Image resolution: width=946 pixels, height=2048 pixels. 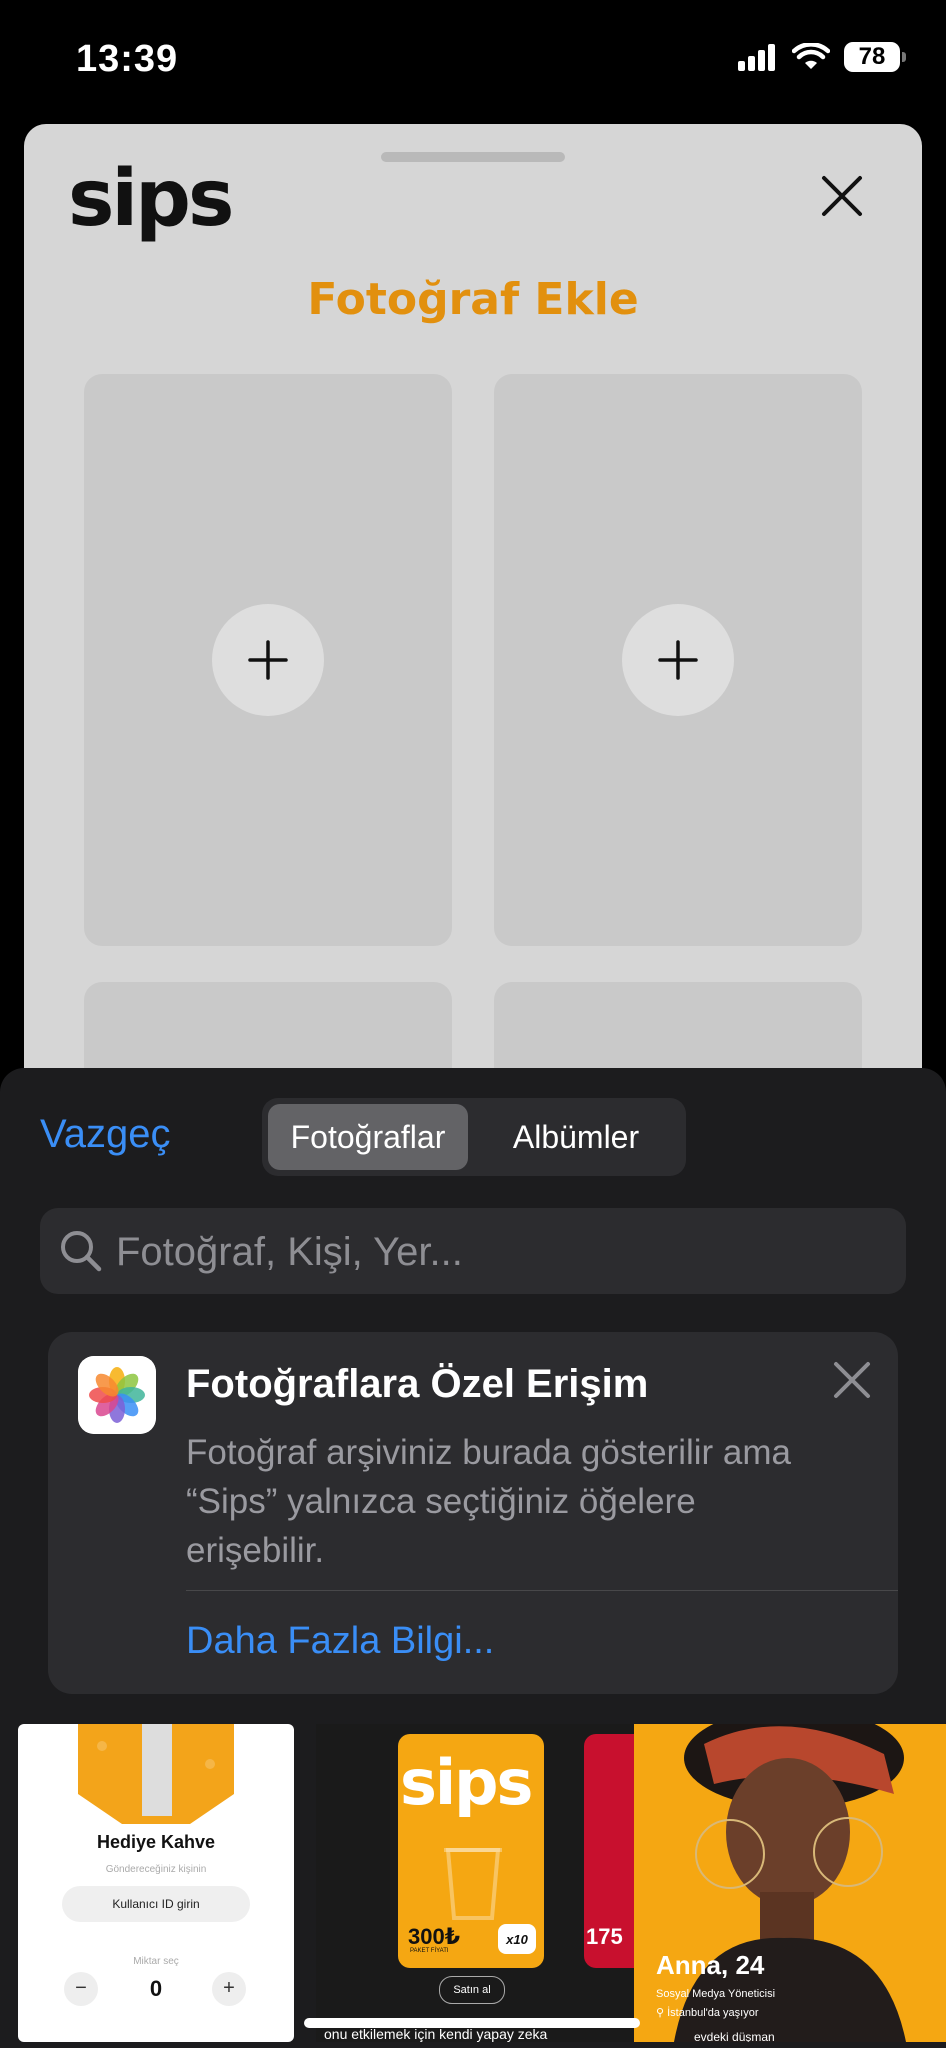 What do you see at coordinates (156, 1842) in the screenshot?
I see `gift-title: Hediye Kahve` at bounding box center [156, 1842].